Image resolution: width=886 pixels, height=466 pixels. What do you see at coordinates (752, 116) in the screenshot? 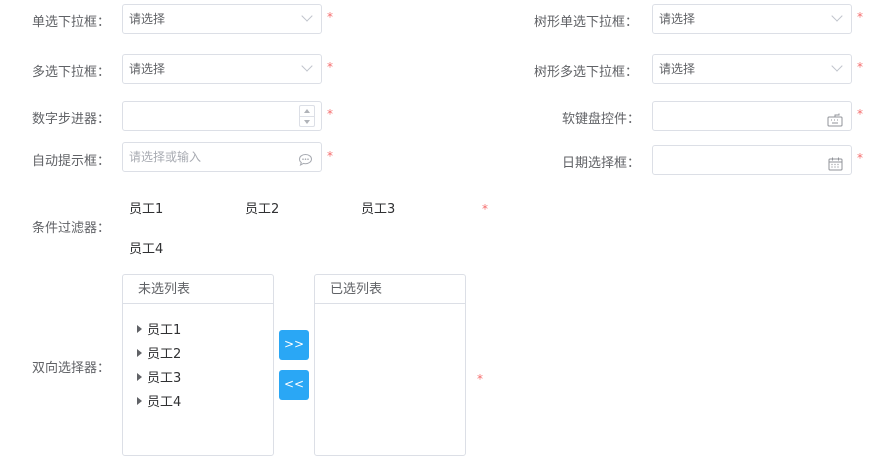
I see `soft-keyboard-input` at bounding box center [752, 116].